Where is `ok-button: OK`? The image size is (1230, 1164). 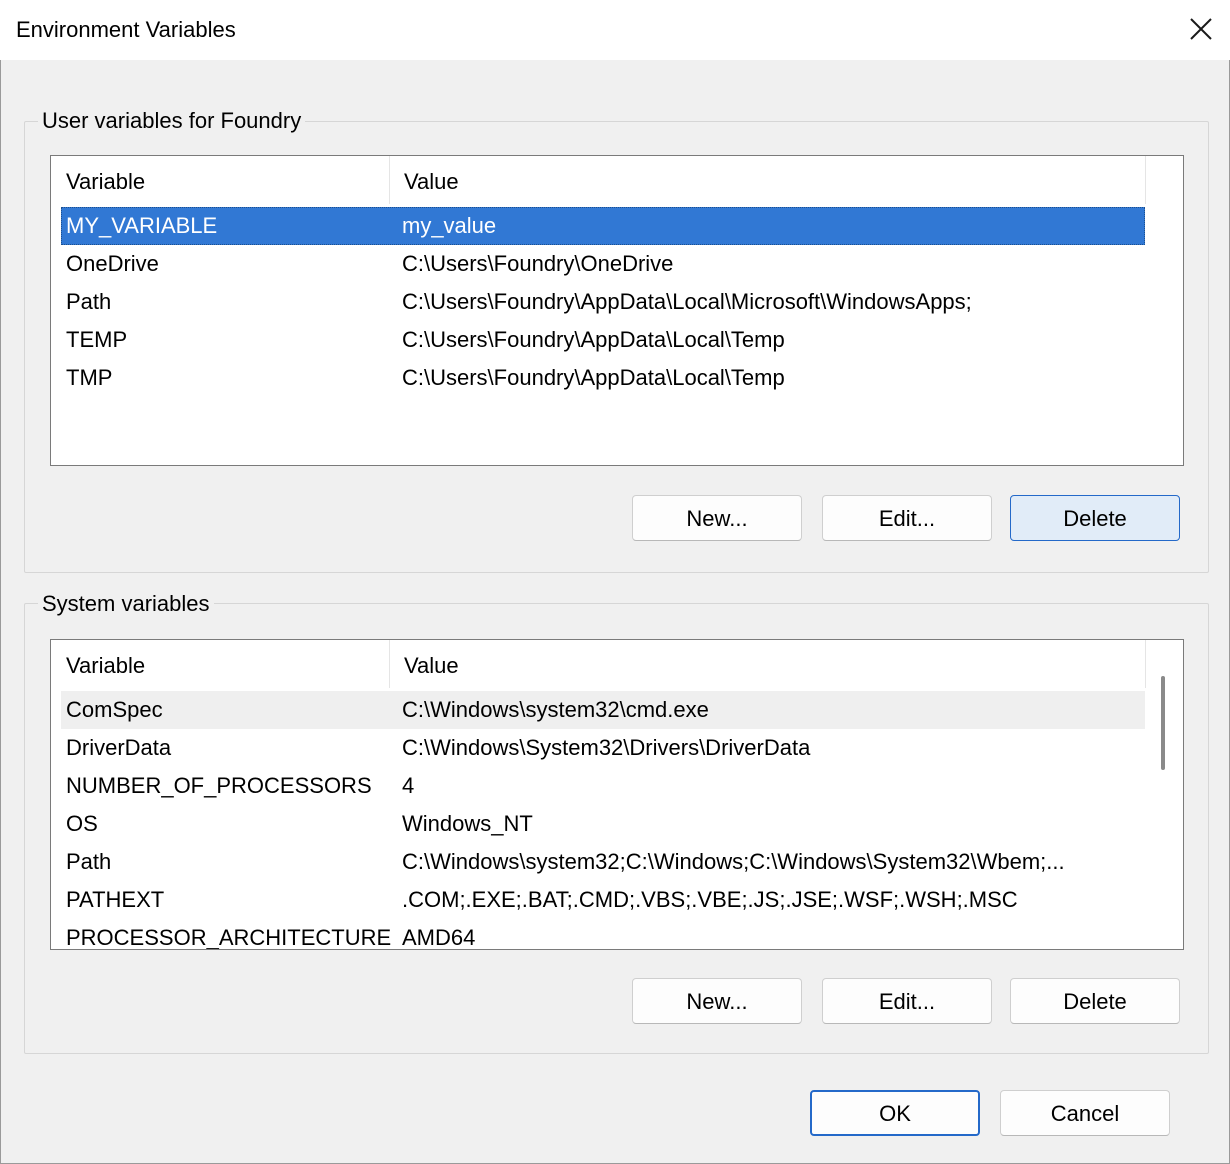 ok-button: OK is located at coordinates (895, 1113).